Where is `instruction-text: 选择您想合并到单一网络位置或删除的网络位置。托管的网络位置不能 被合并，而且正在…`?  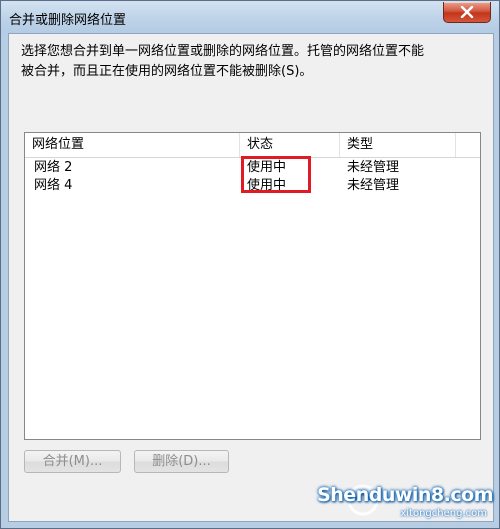
instruction-text: 选择您想合并到单一网络位置或删除的网络位置。托管的网络位置不能 被合并，而且正在… is located at coordinates (251, 62).